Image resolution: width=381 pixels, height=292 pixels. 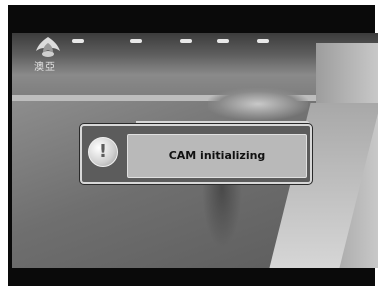 I want to click on message-box: CAM initializing, so click(x=217, y=156).